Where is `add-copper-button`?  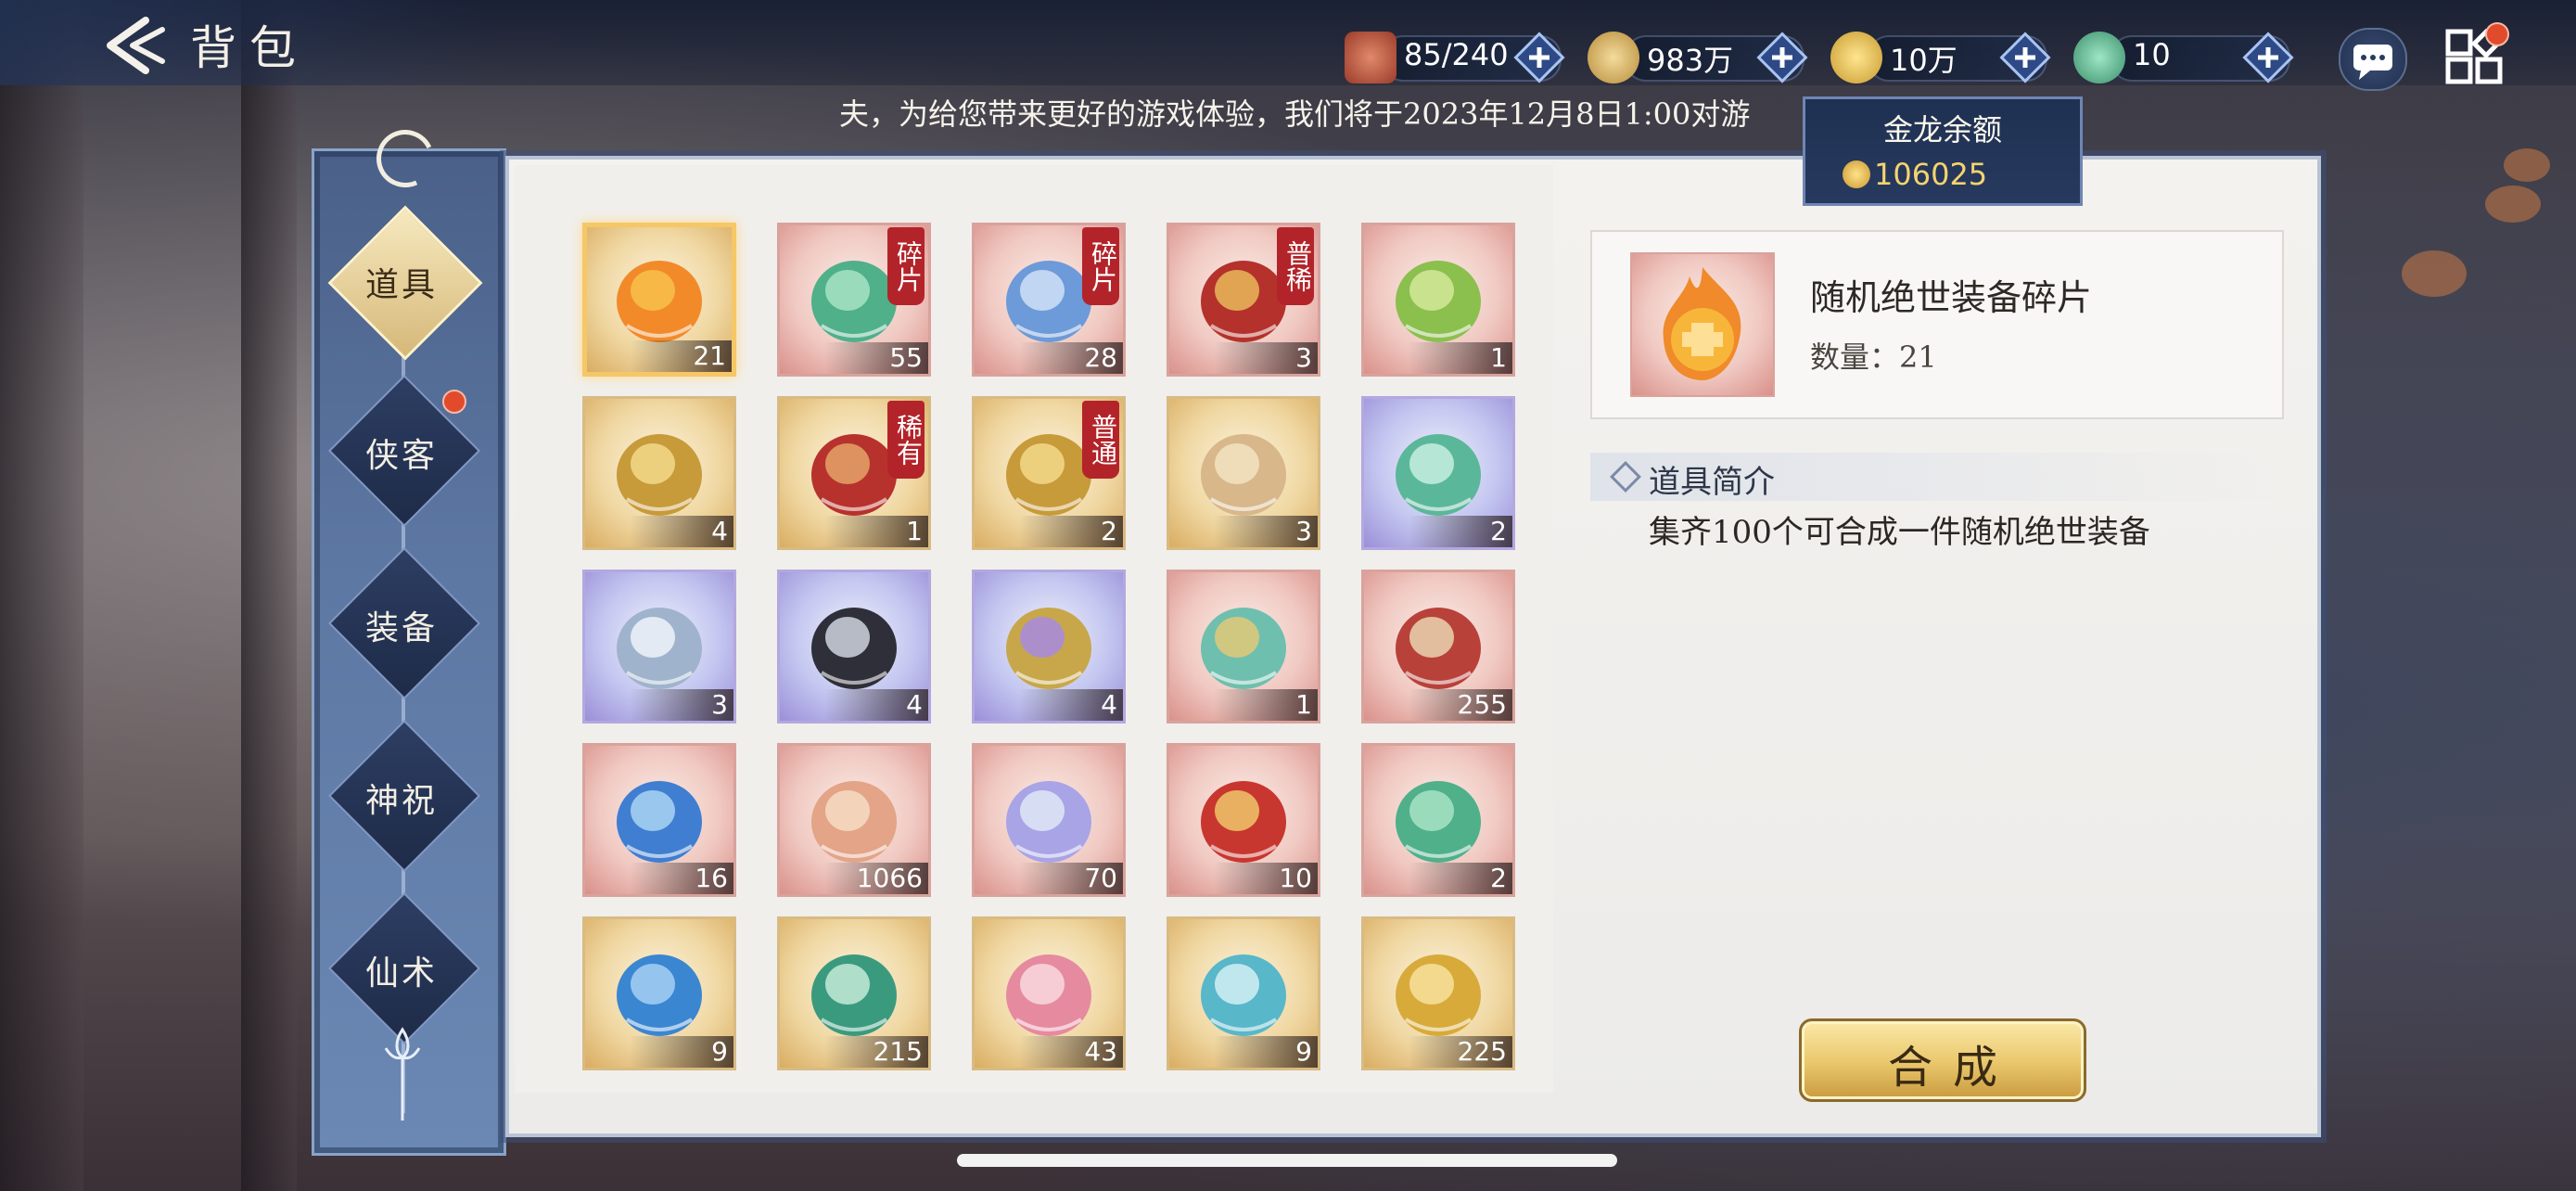
add-copper-button is located at coordinates (1782, 57).